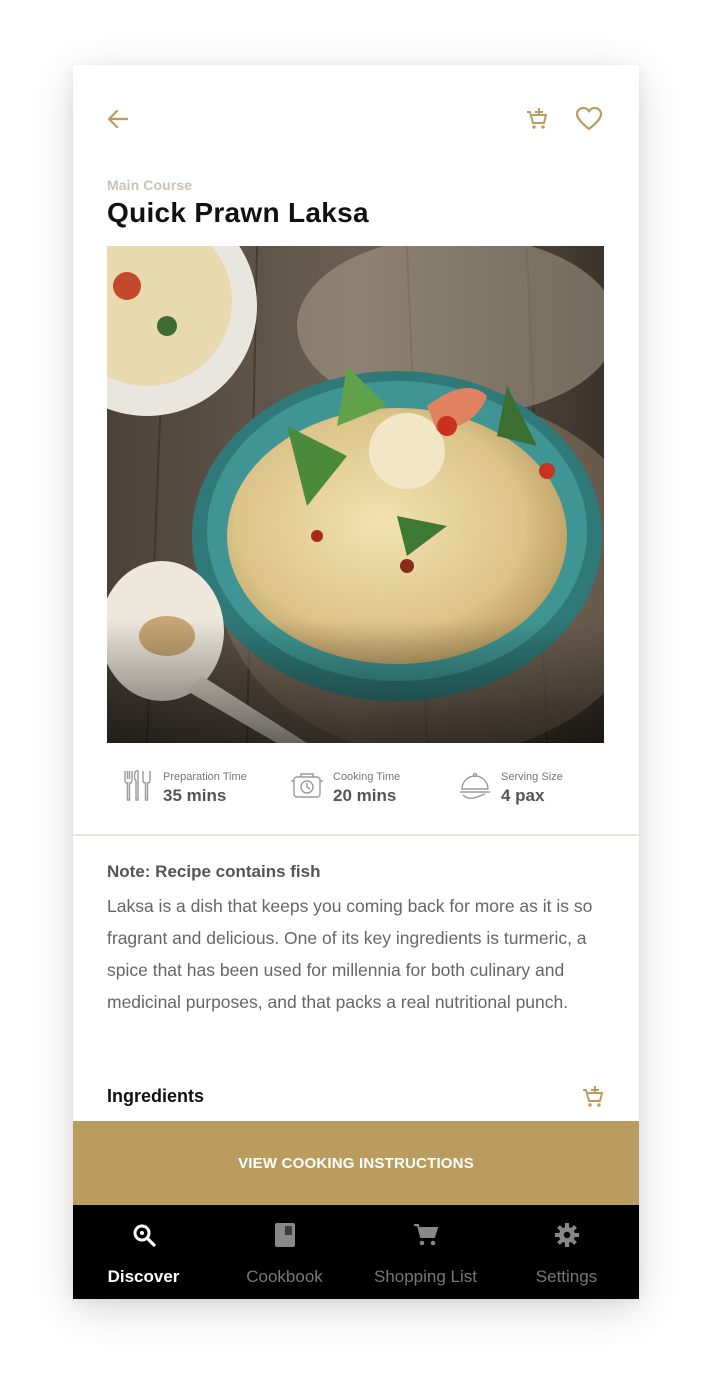  What do you see at coordinates (143, 1252) in the screenshot?
I see `tab-discover: Discover` at bounding box center [143, 1252].